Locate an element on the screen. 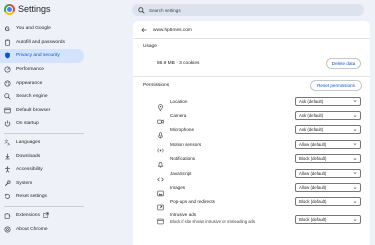 This screenshot has height=245, width=375. permission-label: Motion sensors is located at coordinates (186, 144).